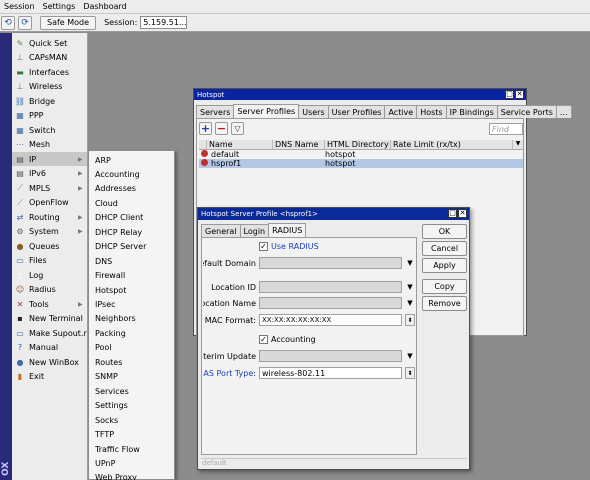 This screenshot has height=480, width=590. I want to click on default-domain-field, so click(330, 263).